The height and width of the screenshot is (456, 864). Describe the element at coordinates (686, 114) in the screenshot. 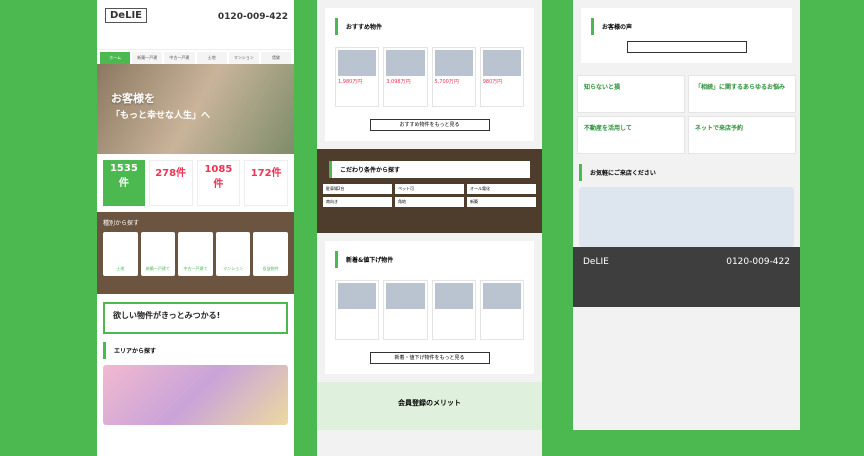

I see `ad-banners: 知らないと損 「相続」に関するあらゆるお悩み 不動産を活用して ネットで来店予約` at that location.